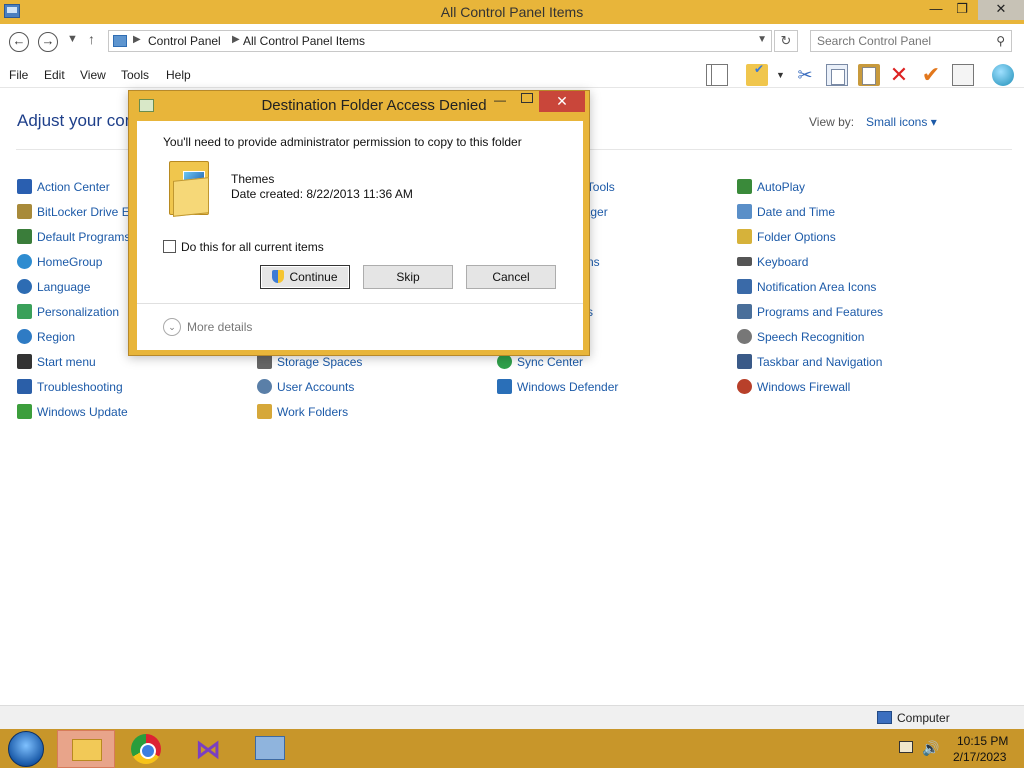  Describe the element at coordinates (408, 277) in the screenshot. I see `skip-button: Skip` at that location.